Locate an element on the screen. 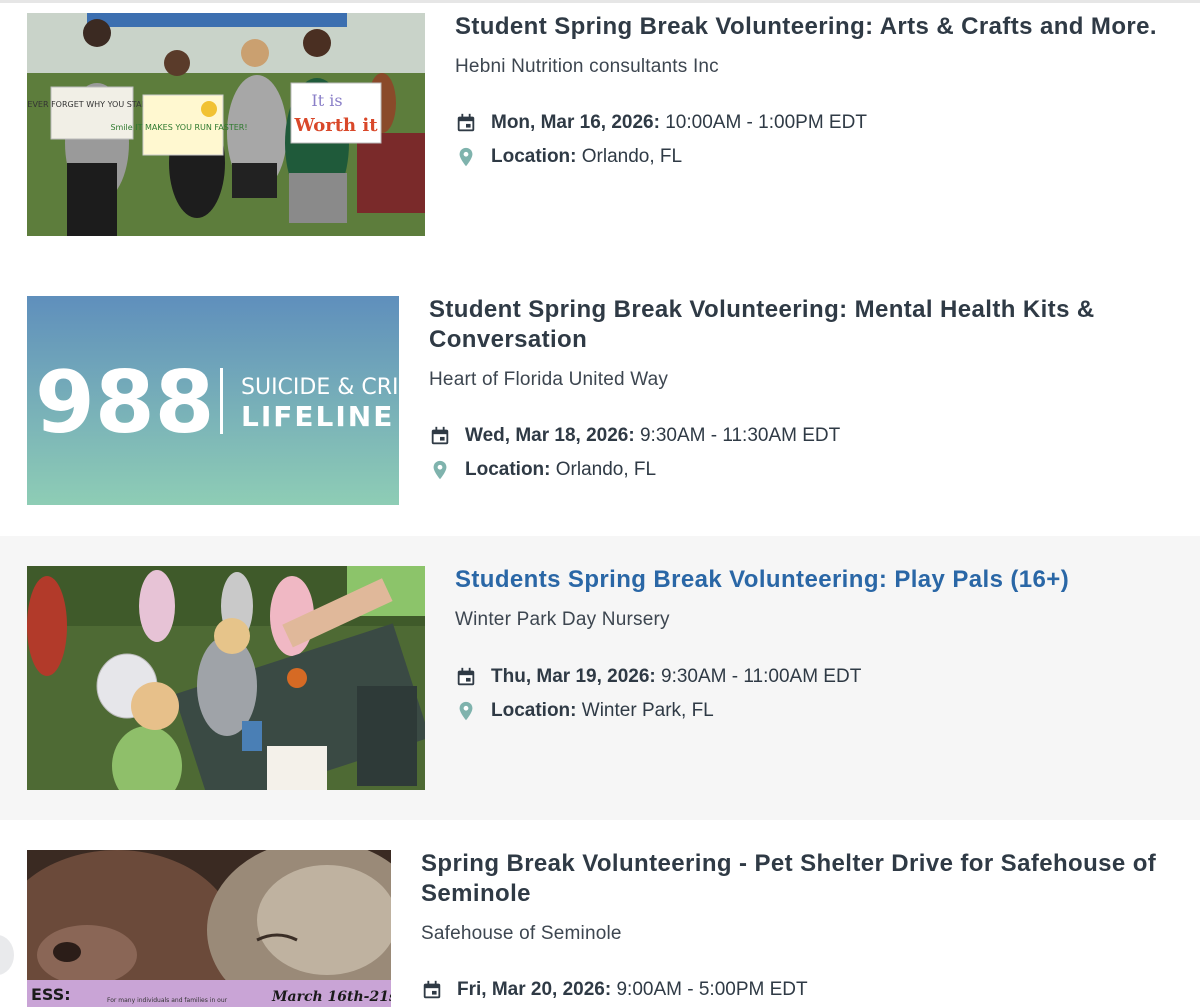 The width and height of the screenshot is (1200, 1007). sign-worth-it: It is Worth it is located at coordinates (336, 113).